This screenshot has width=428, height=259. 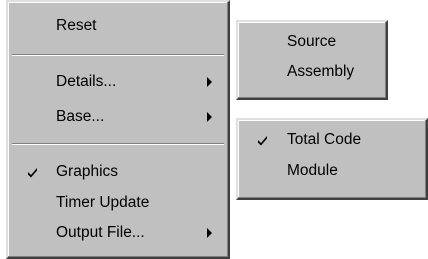 I want to click on submenu-item-source-label: Source, so click(x=312, y=41).